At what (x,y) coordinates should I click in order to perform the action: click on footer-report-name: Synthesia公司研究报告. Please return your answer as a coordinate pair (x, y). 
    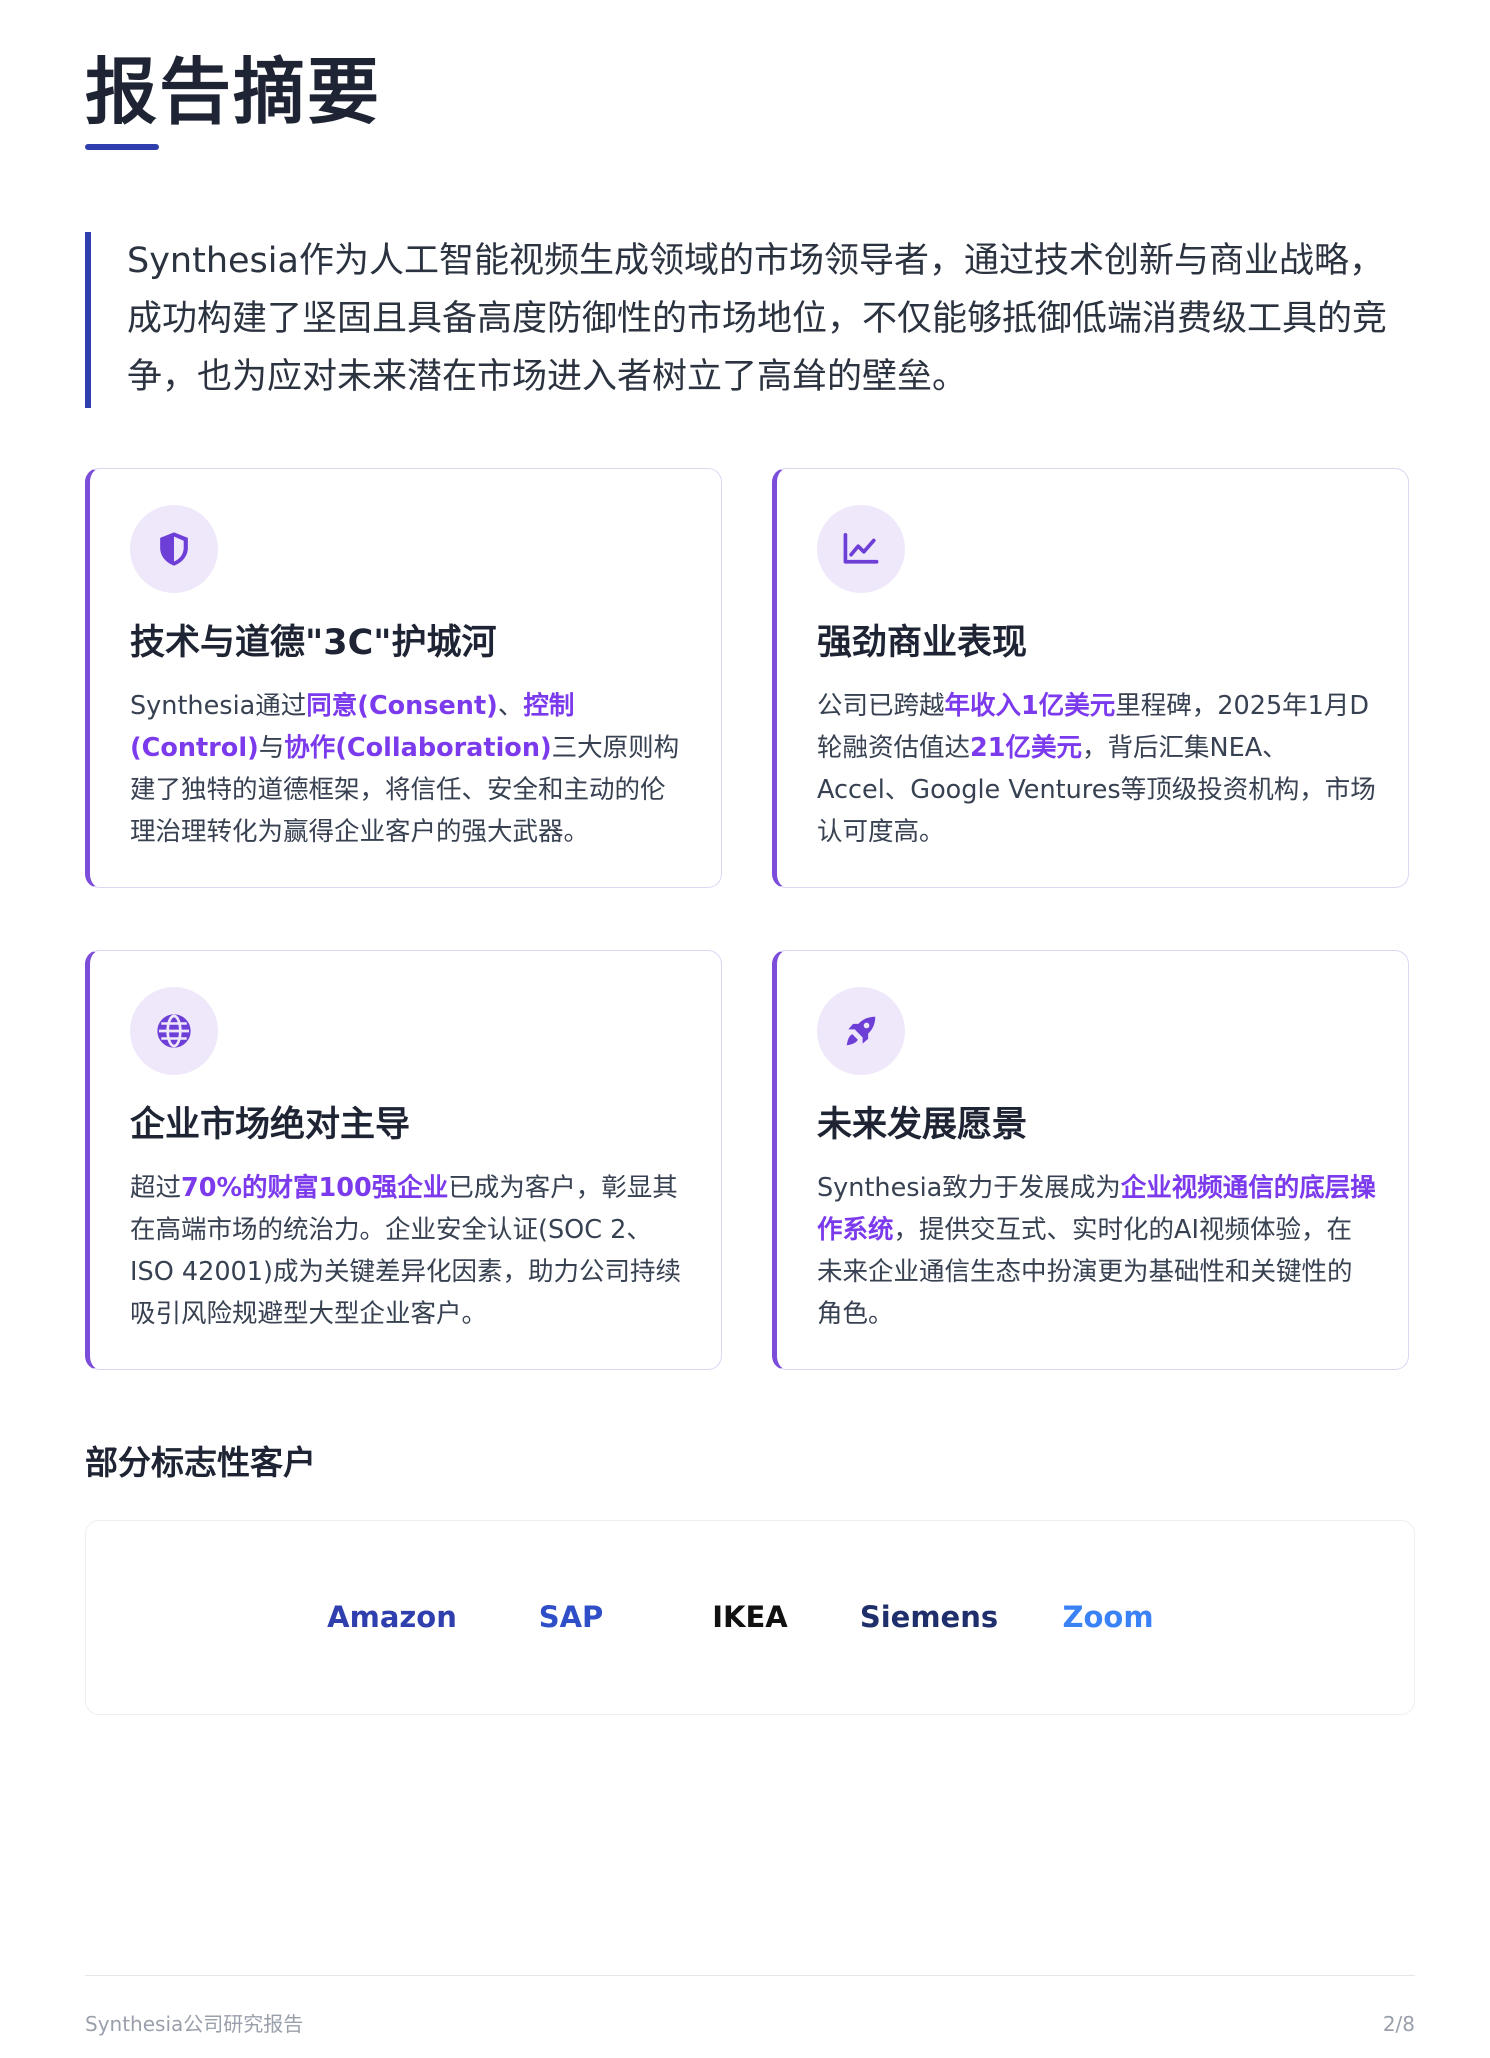
    Looking at the image, I should click on (194, 2024).